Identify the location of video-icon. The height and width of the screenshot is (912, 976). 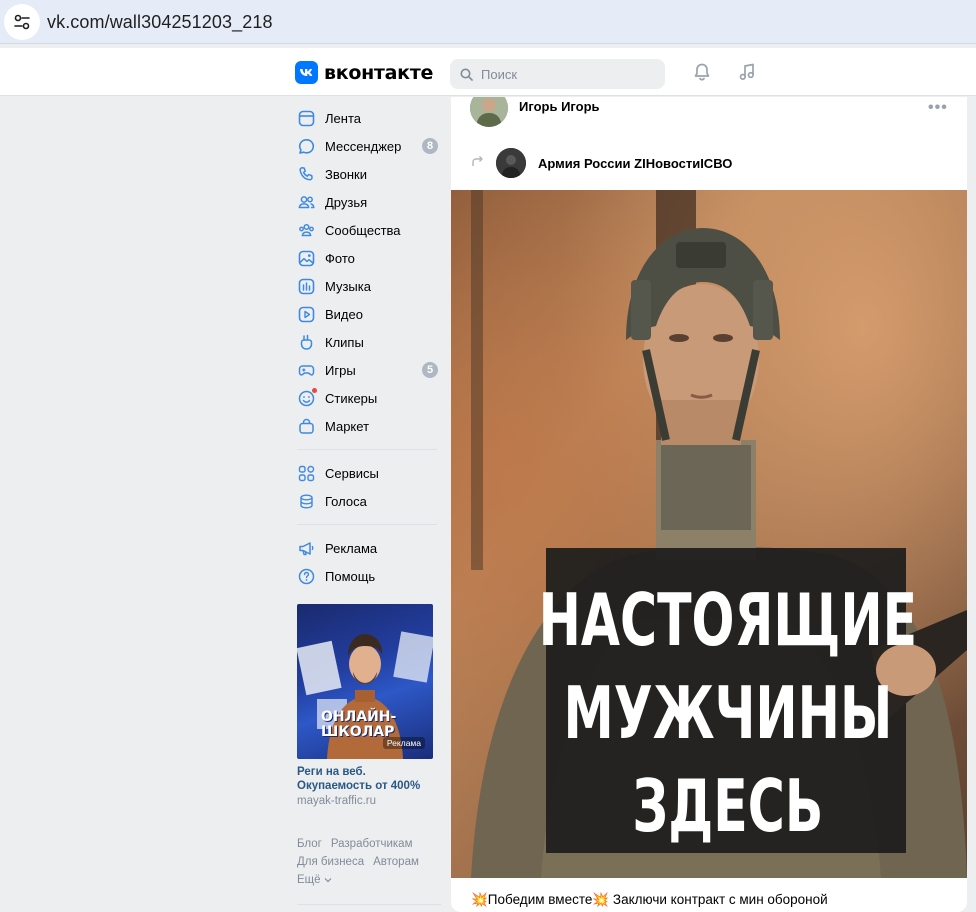
(306, 314).